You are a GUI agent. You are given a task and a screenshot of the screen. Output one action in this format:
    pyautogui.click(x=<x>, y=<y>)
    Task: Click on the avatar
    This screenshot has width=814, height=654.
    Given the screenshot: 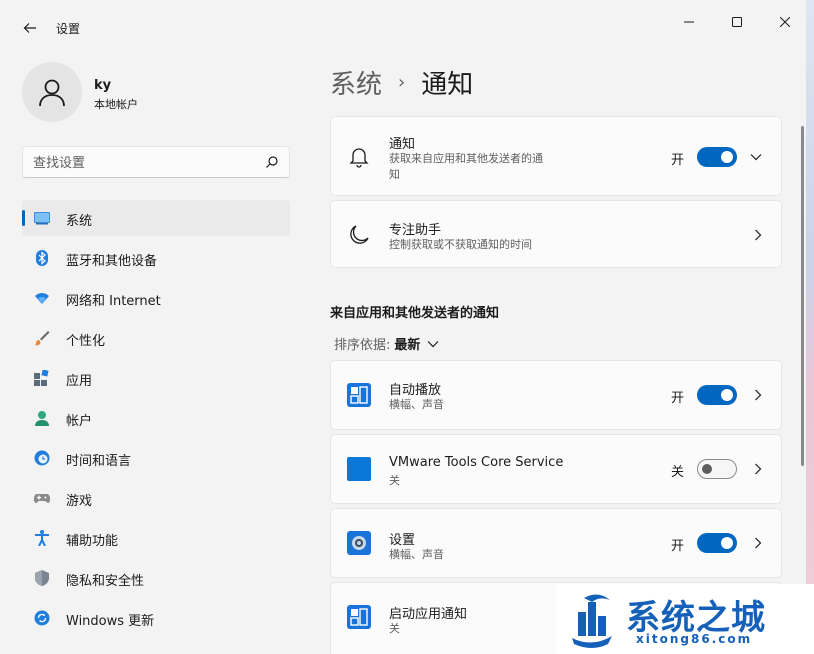 What is the action you would take?
    pyautogui.click(x=52, y=92)
    